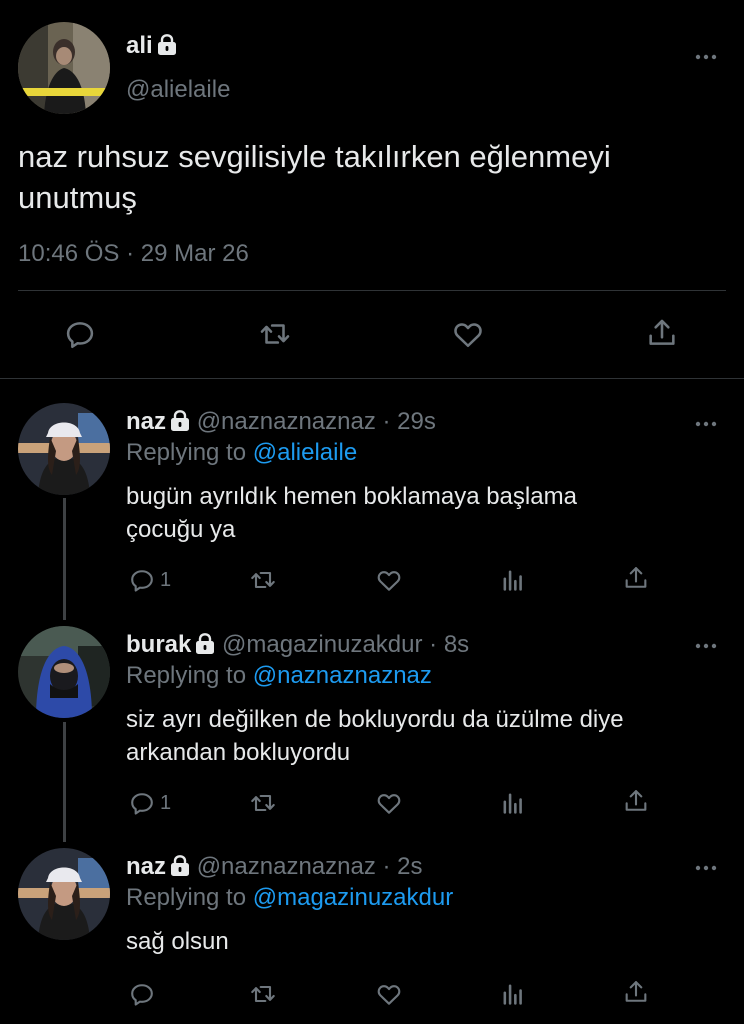  I want to click on replying-to: Replying to @alielaile, so click(241, 453).